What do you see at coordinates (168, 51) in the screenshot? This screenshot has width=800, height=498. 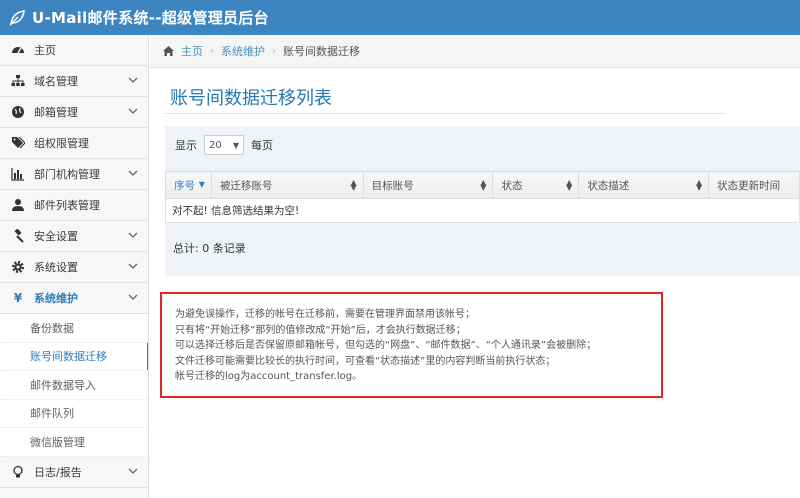 I see `home-icon` at bounding box center [168, 51].